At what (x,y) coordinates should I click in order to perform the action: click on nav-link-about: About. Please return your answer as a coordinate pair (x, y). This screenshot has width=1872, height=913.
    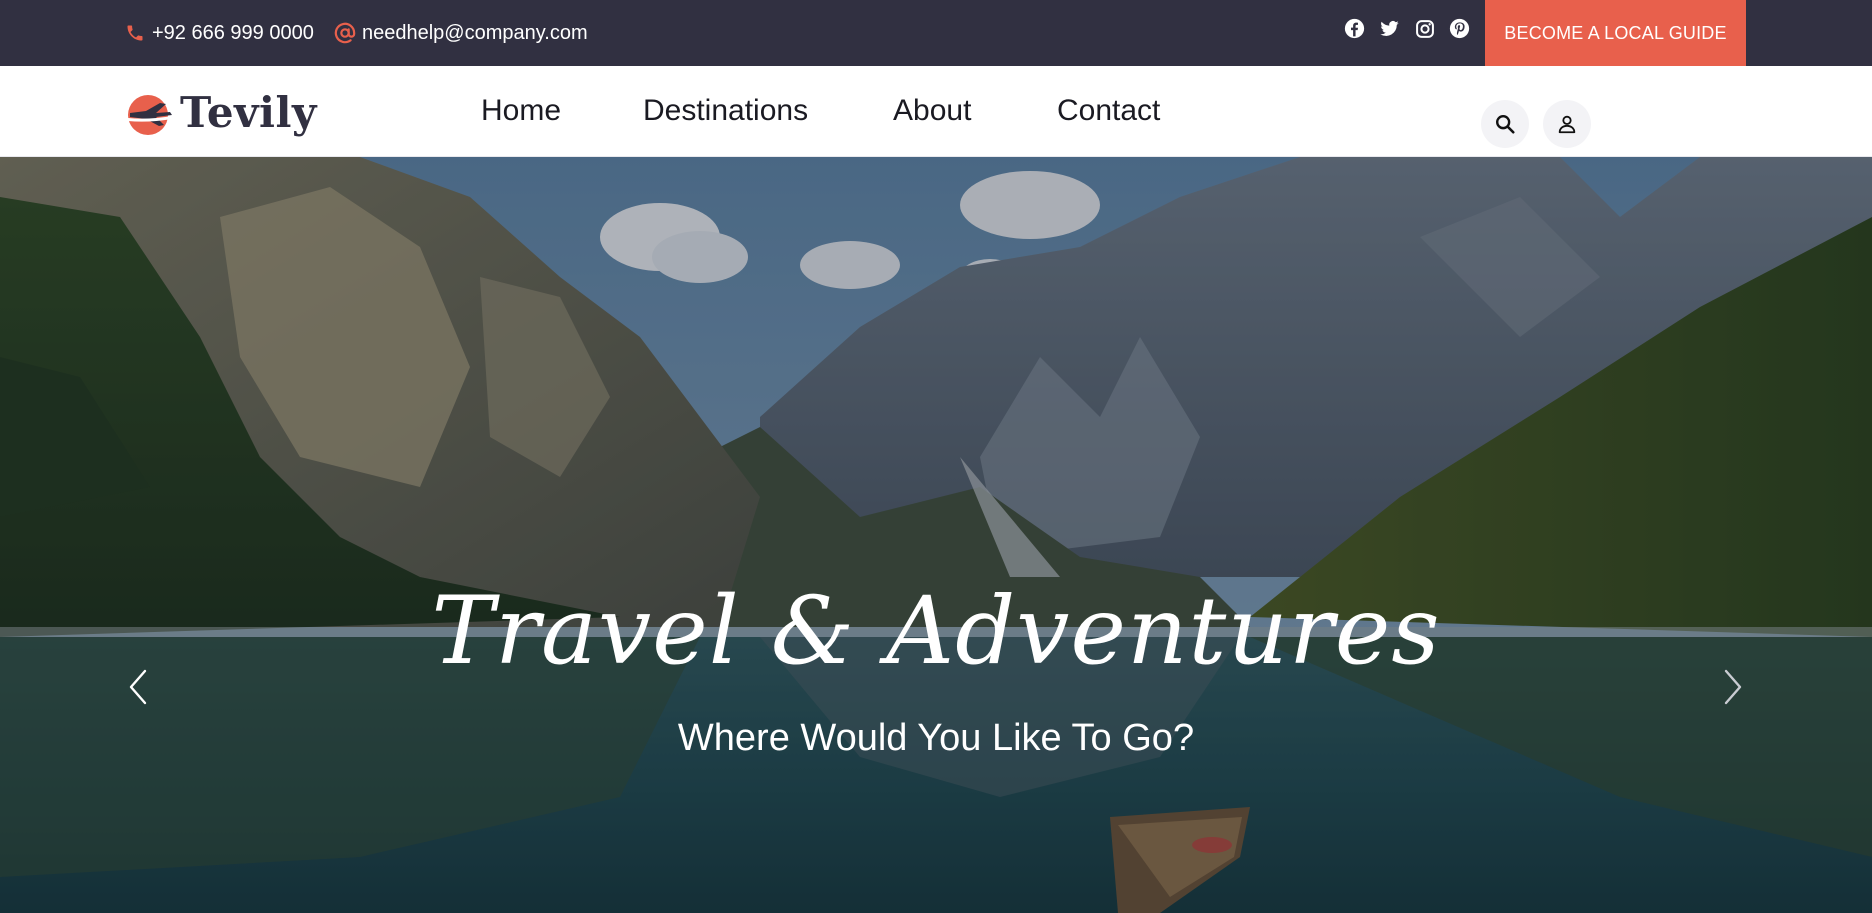
    Looking at the image, I should click on (932, 111).